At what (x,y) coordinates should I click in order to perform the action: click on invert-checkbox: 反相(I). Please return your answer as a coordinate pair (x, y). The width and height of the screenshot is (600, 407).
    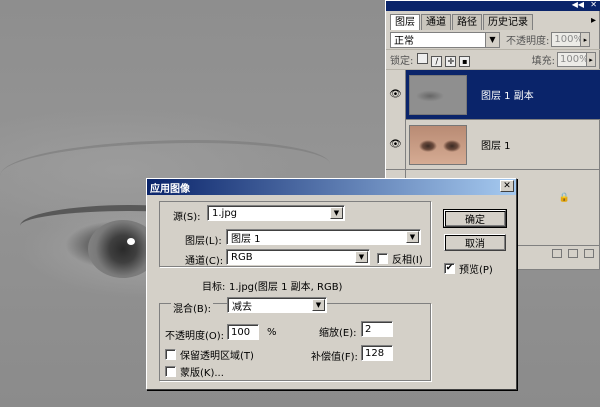
    Looking at the image, I should click on (400, 258).